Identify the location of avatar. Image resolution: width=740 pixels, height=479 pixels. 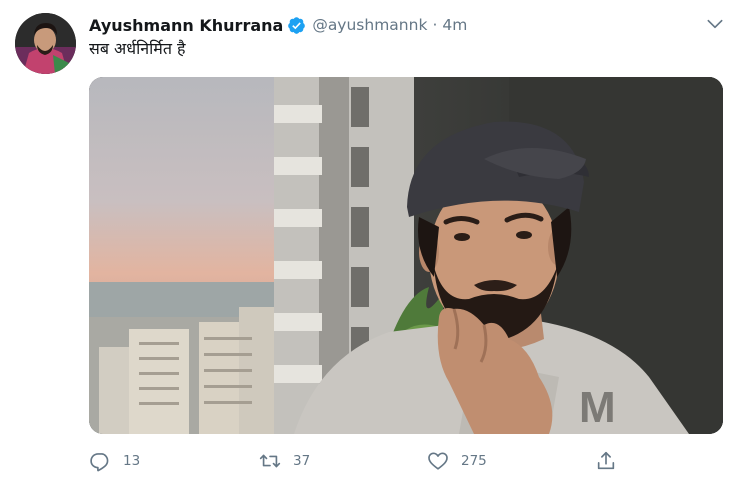
(45, 43).